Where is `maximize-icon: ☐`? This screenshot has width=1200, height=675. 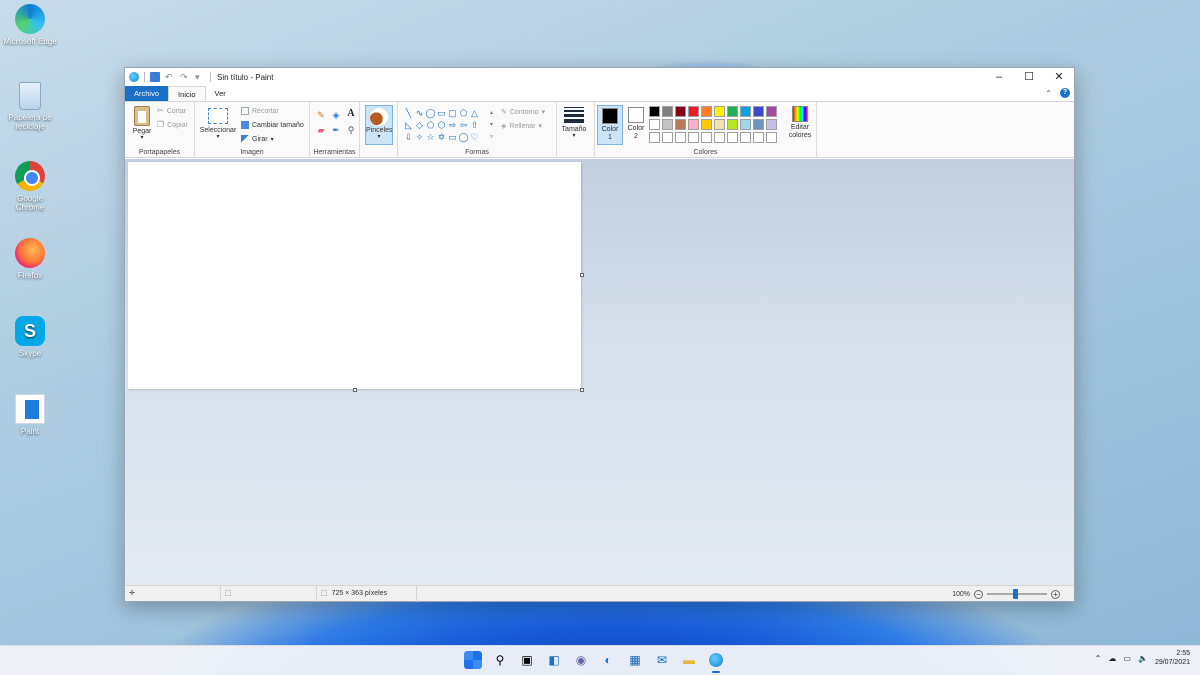
maximize-icon: ☐ is located at coordinates (1029, 77).